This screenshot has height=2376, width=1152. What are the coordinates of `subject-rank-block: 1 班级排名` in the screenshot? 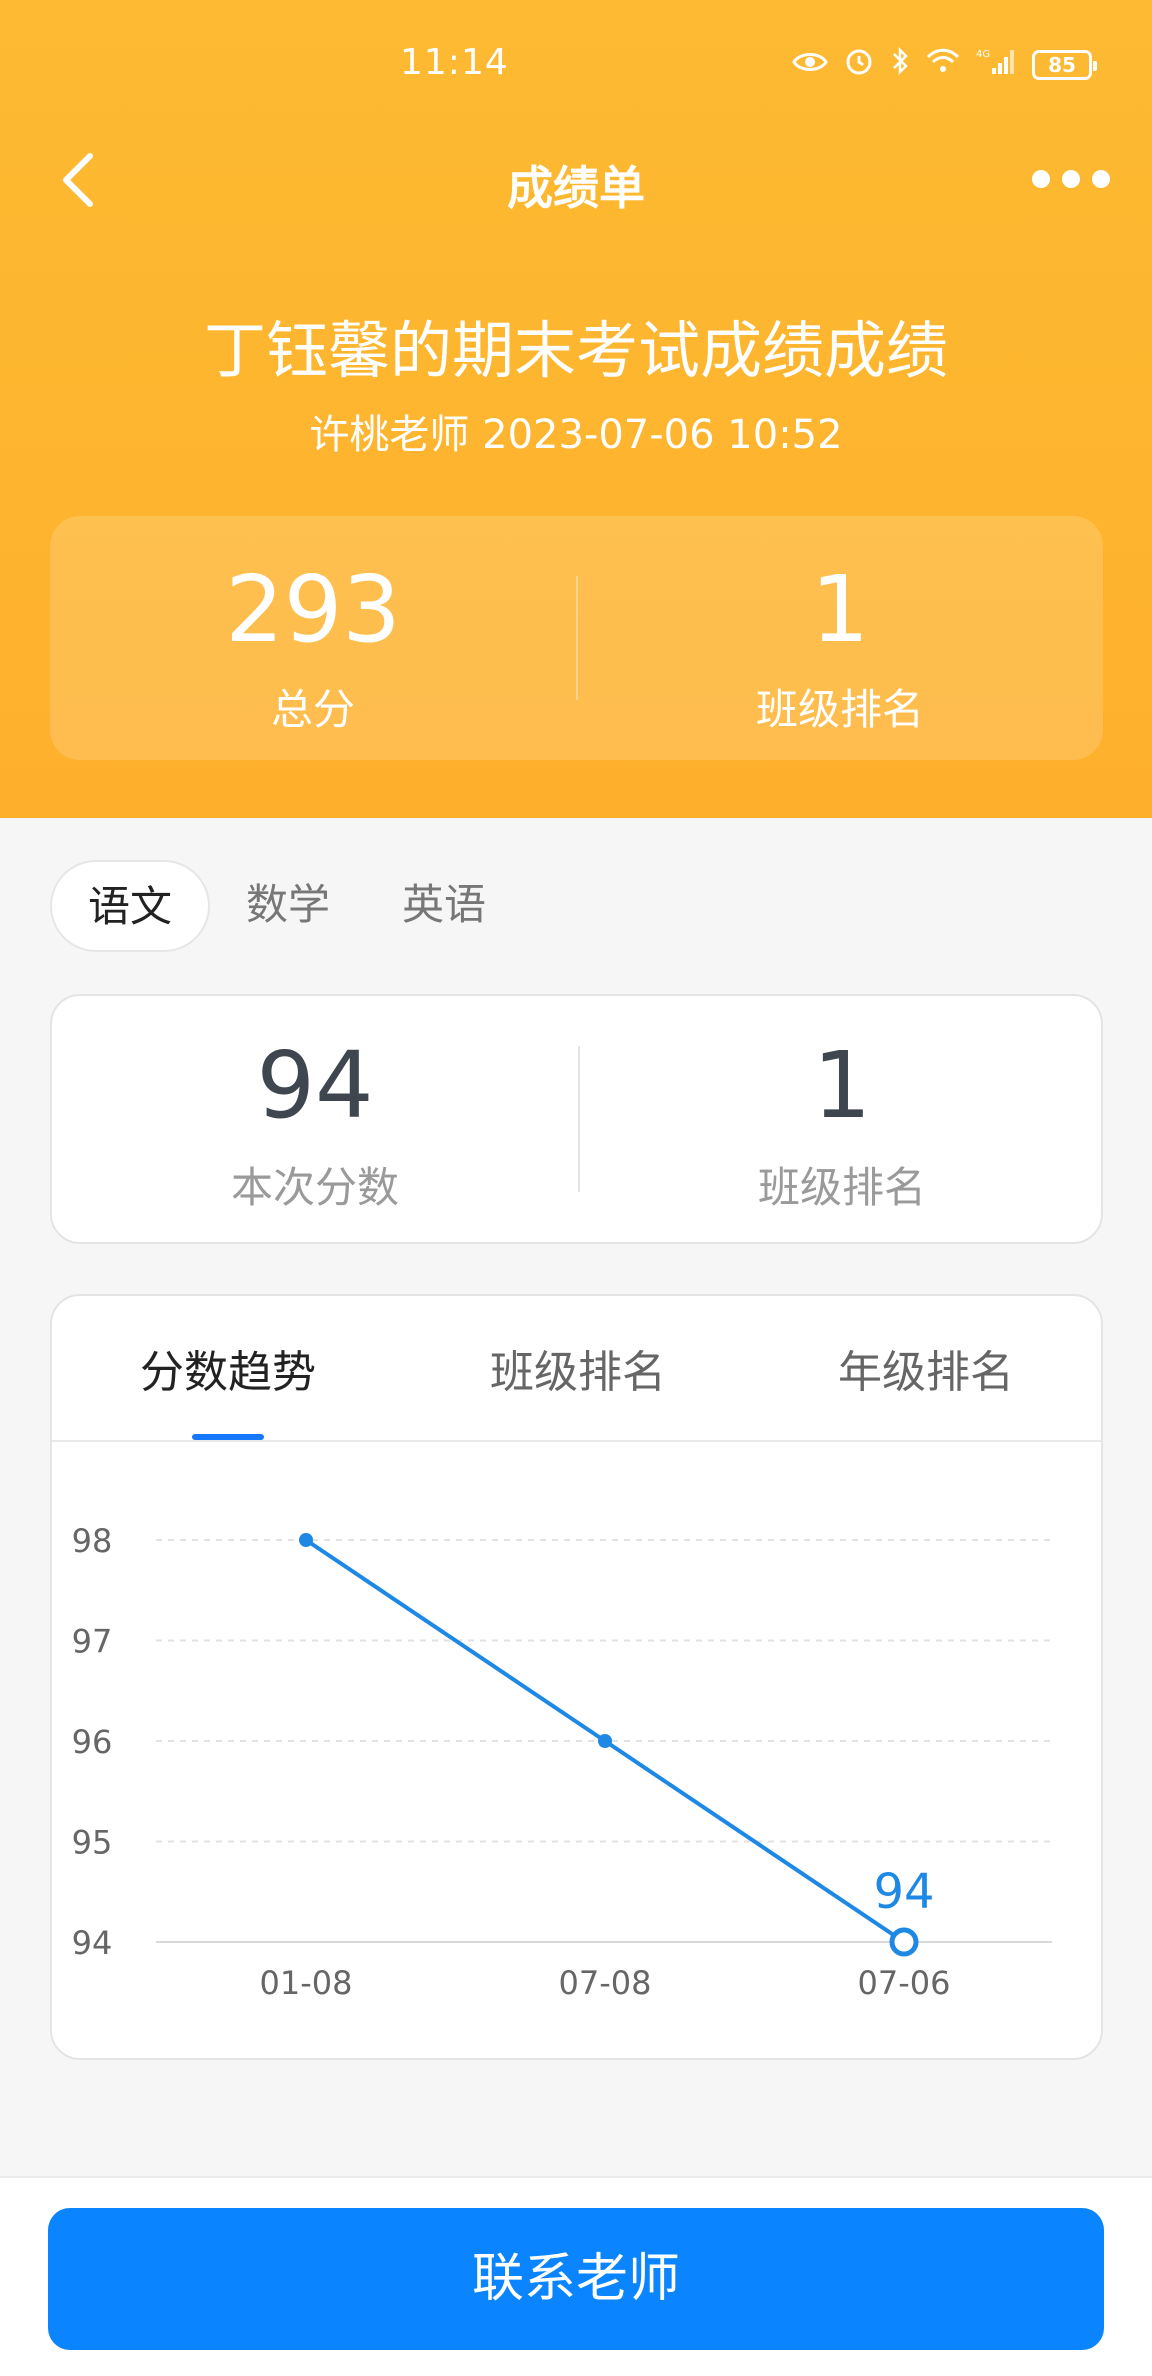 It's located at (842, 1121).